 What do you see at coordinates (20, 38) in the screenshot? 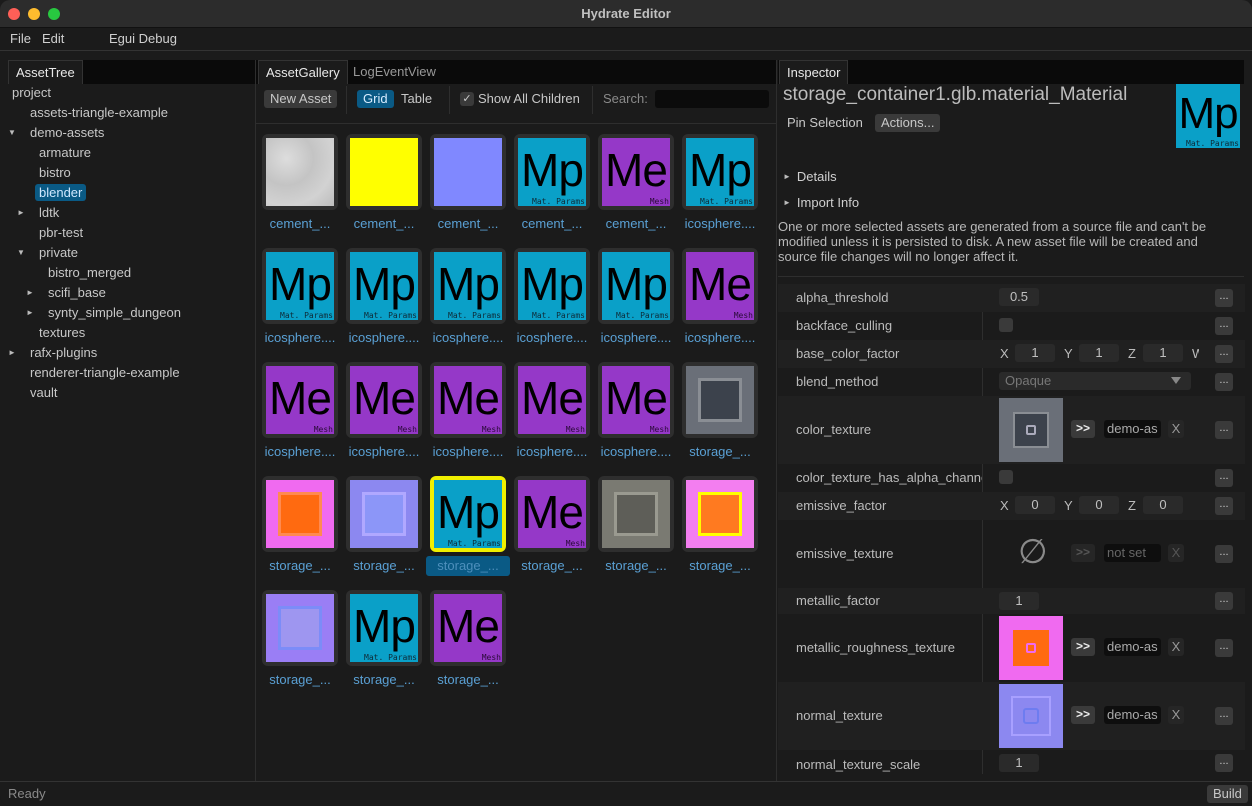
I see `menu-file: File` at bounding box center [20, 38].